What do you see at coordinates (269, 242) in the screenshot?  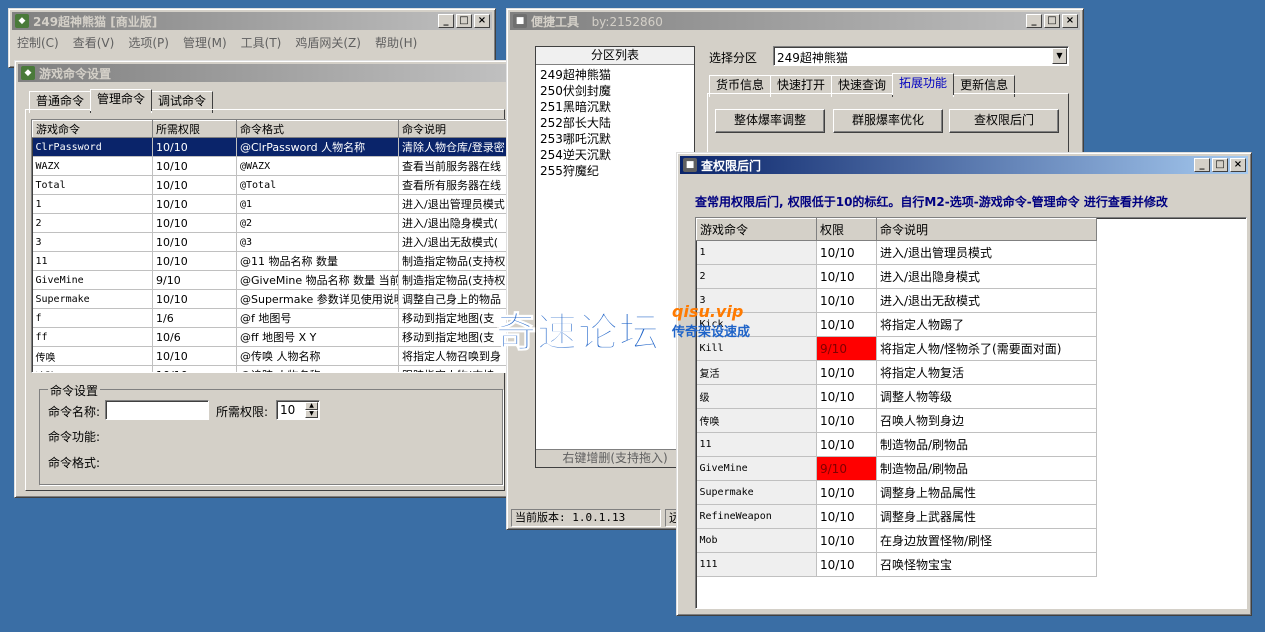 I see `table-row: 3 10/10 @3 进入/退出无敌模式(` at bounding box center [269, 242].